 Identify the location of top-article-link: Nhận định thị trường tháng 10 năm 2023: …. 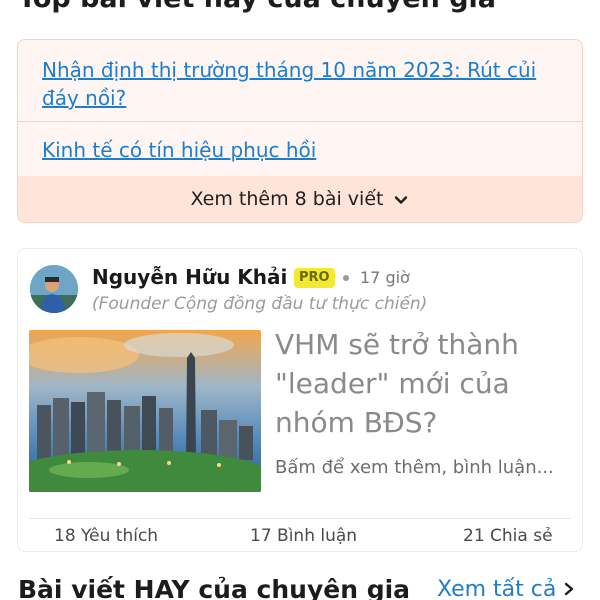
(289, 84).